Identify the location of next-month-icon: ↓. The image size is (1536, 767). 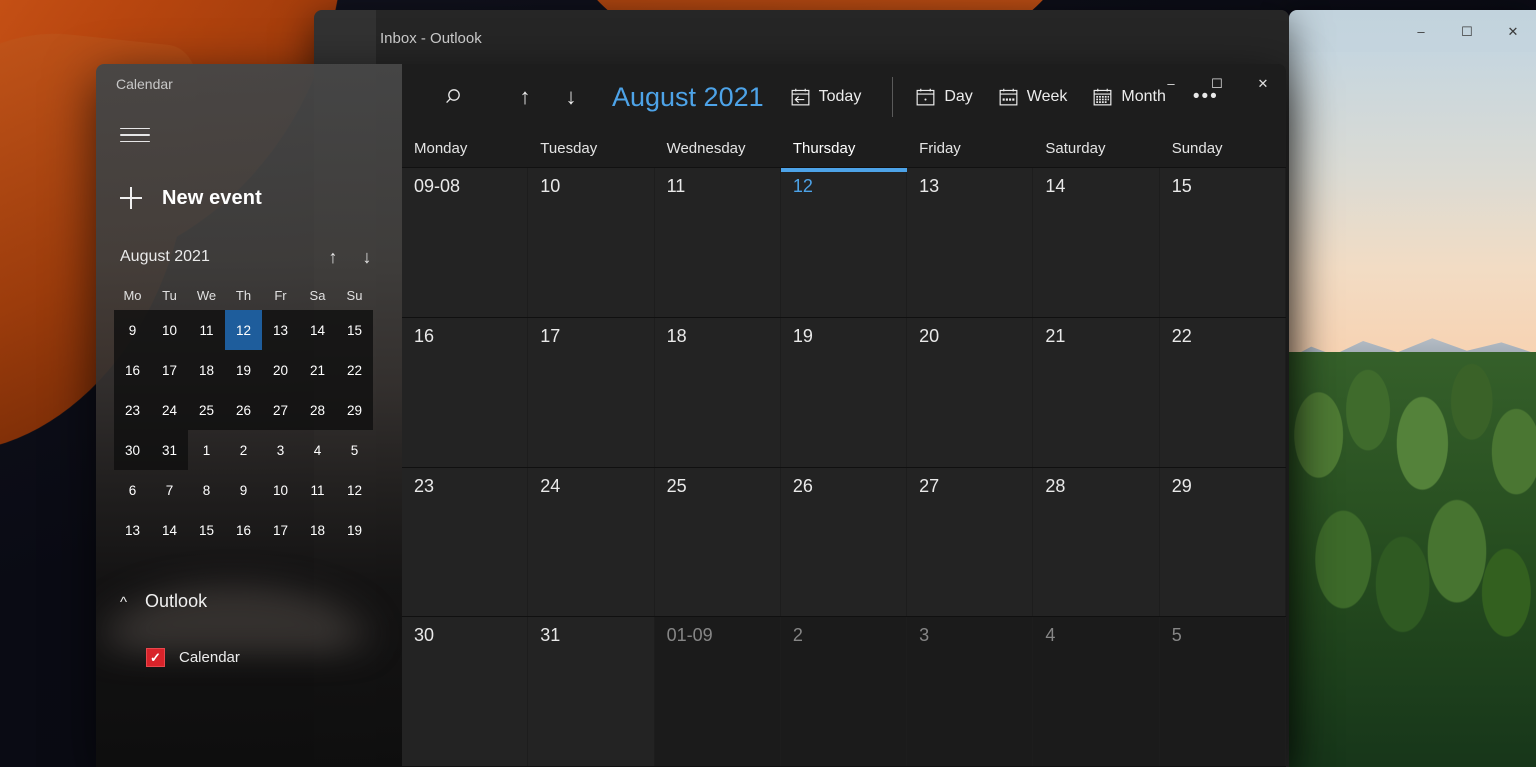
(571, 97).